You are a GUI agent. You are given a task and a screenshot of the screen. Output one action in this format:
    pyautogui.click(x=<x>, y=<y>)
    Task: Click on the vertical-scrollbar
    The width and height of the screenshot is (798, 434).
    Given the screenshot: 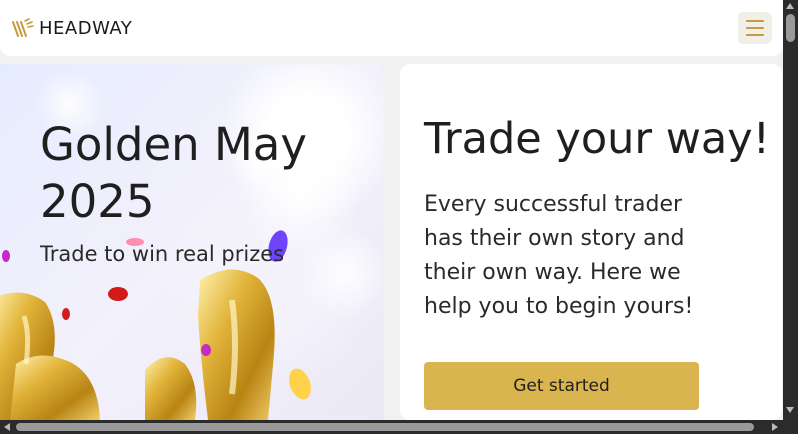 What is the action you would take?
    pyautogui.click(x=790, y=210)
    